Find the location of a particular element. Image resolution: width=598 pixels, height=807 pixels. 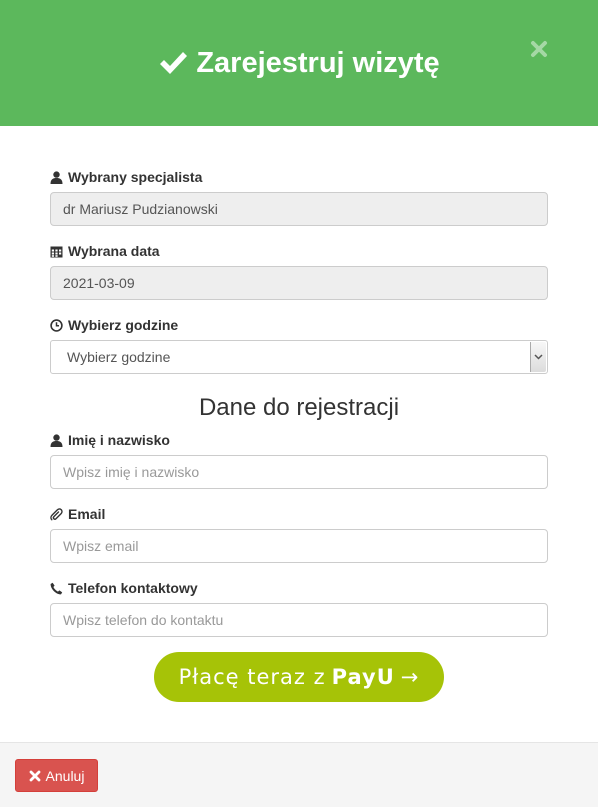

date-field: 2021-03-09 is located at coordinates (299, 283).